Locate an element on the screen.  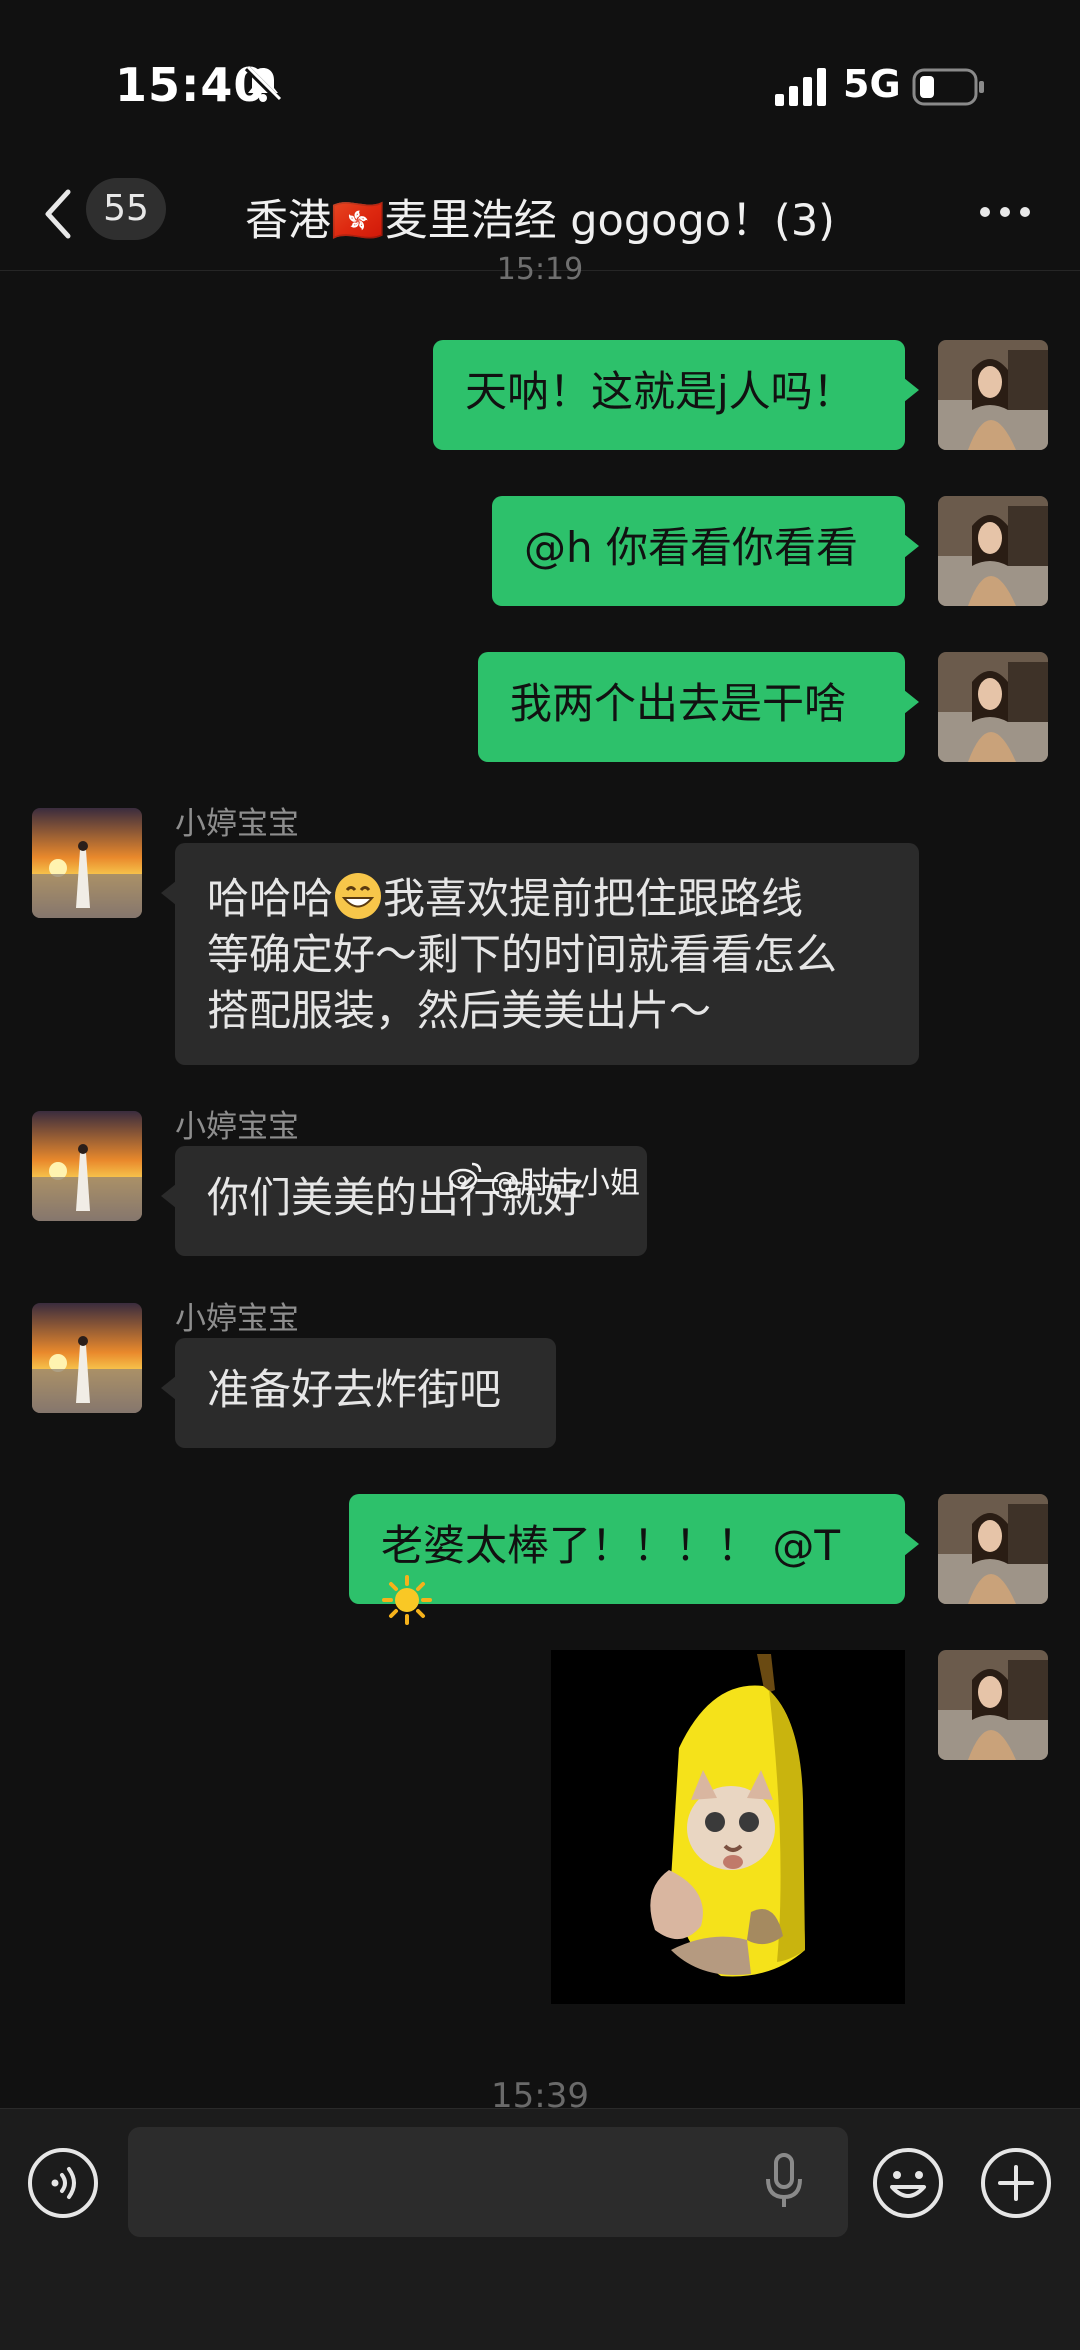
emoji-icon is located at coordinates (908, 2183).